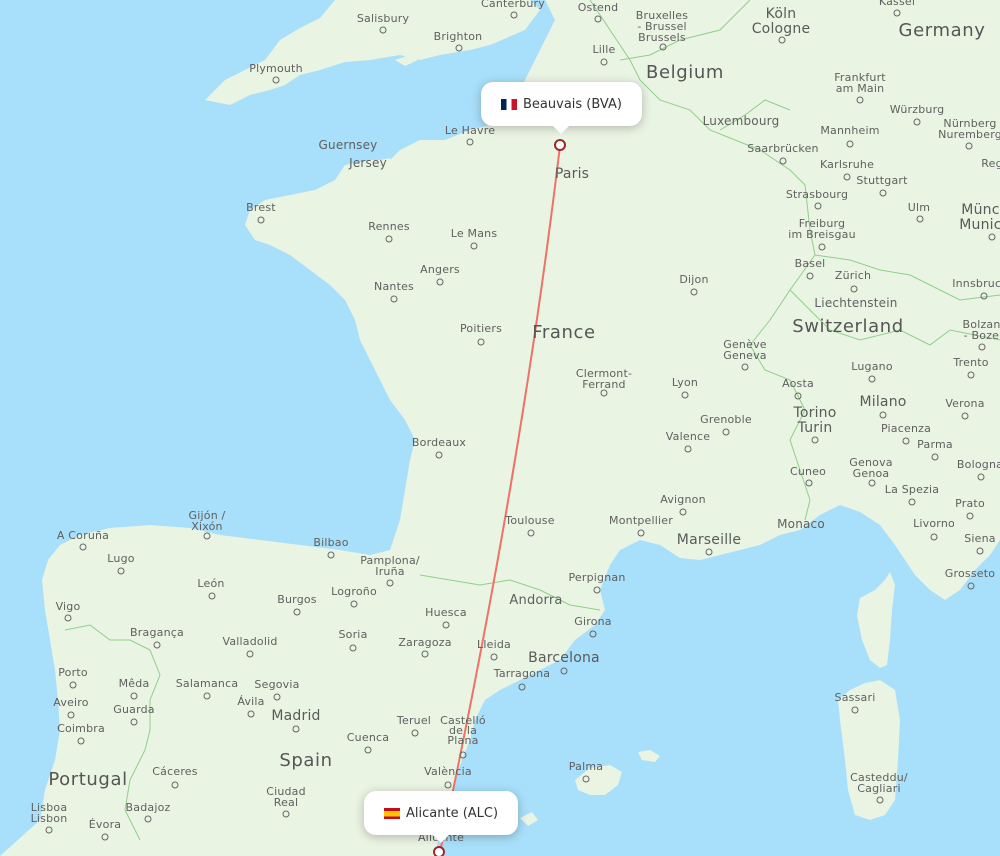  Describe the element at coordinates (919, 207) in the screenshot. I see `label-ulm: Ulm` at that location.